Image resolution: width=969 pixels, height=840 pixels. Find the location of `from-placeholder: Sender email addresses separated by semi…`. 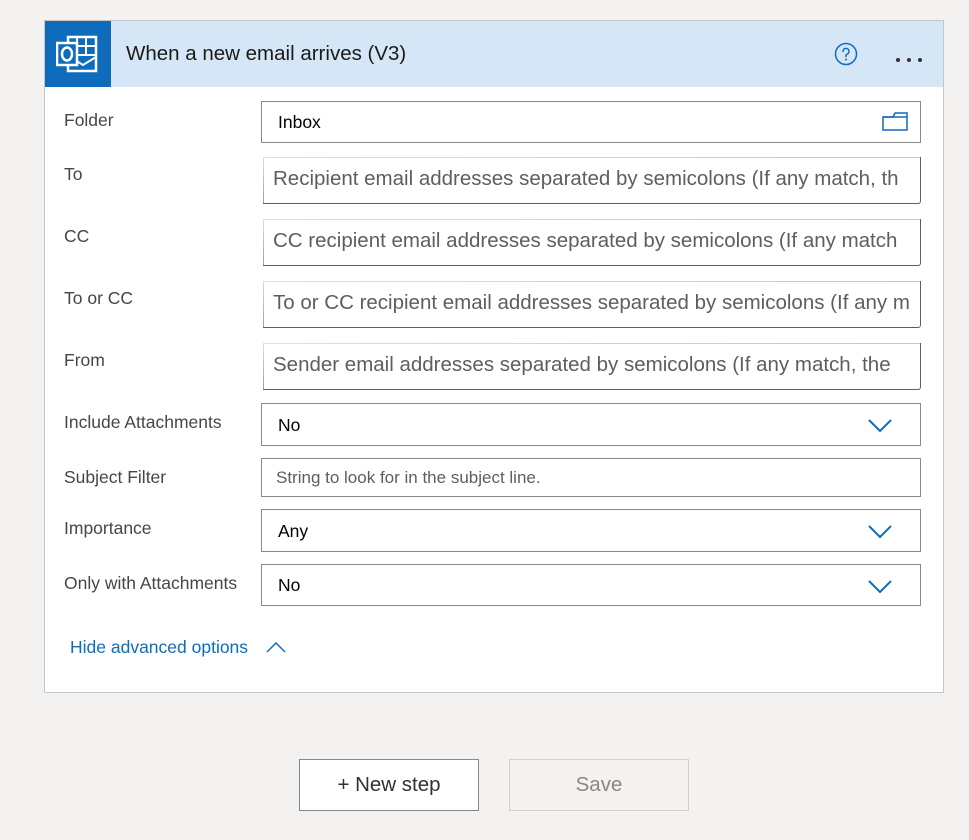

from-placeholder: Sender email addresses separated by semi… is located at coordinates (582, 364).